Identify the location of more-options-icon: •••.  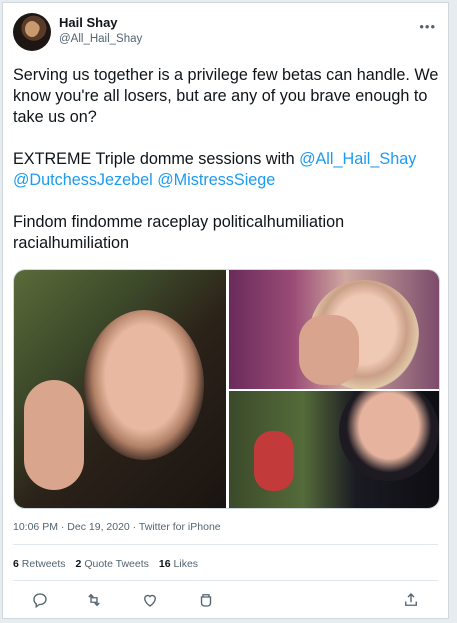
(427, 26).